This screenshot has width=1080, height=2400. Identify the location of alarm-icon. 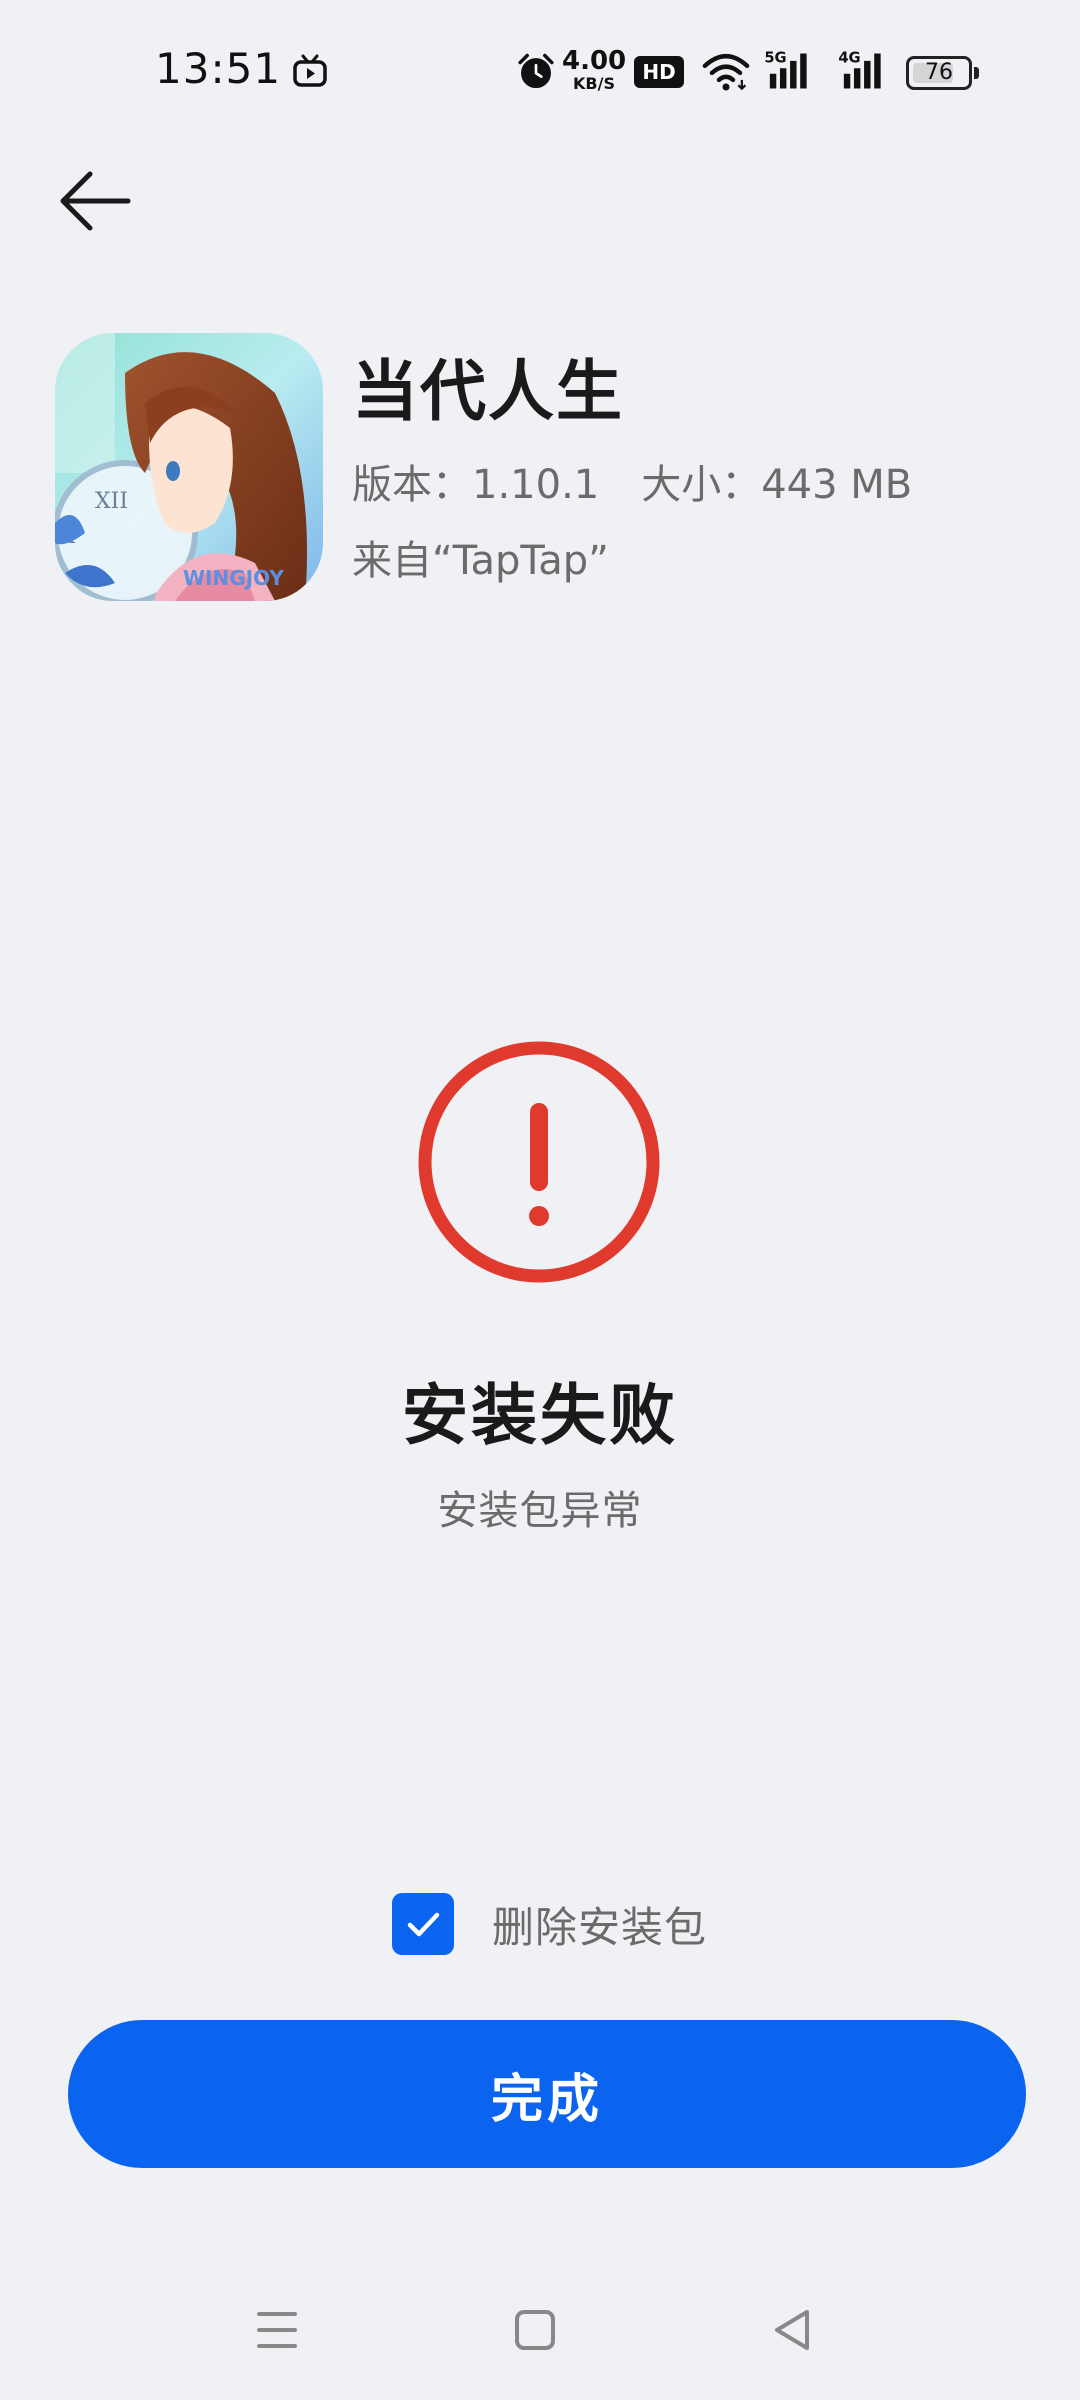
(536, 71).